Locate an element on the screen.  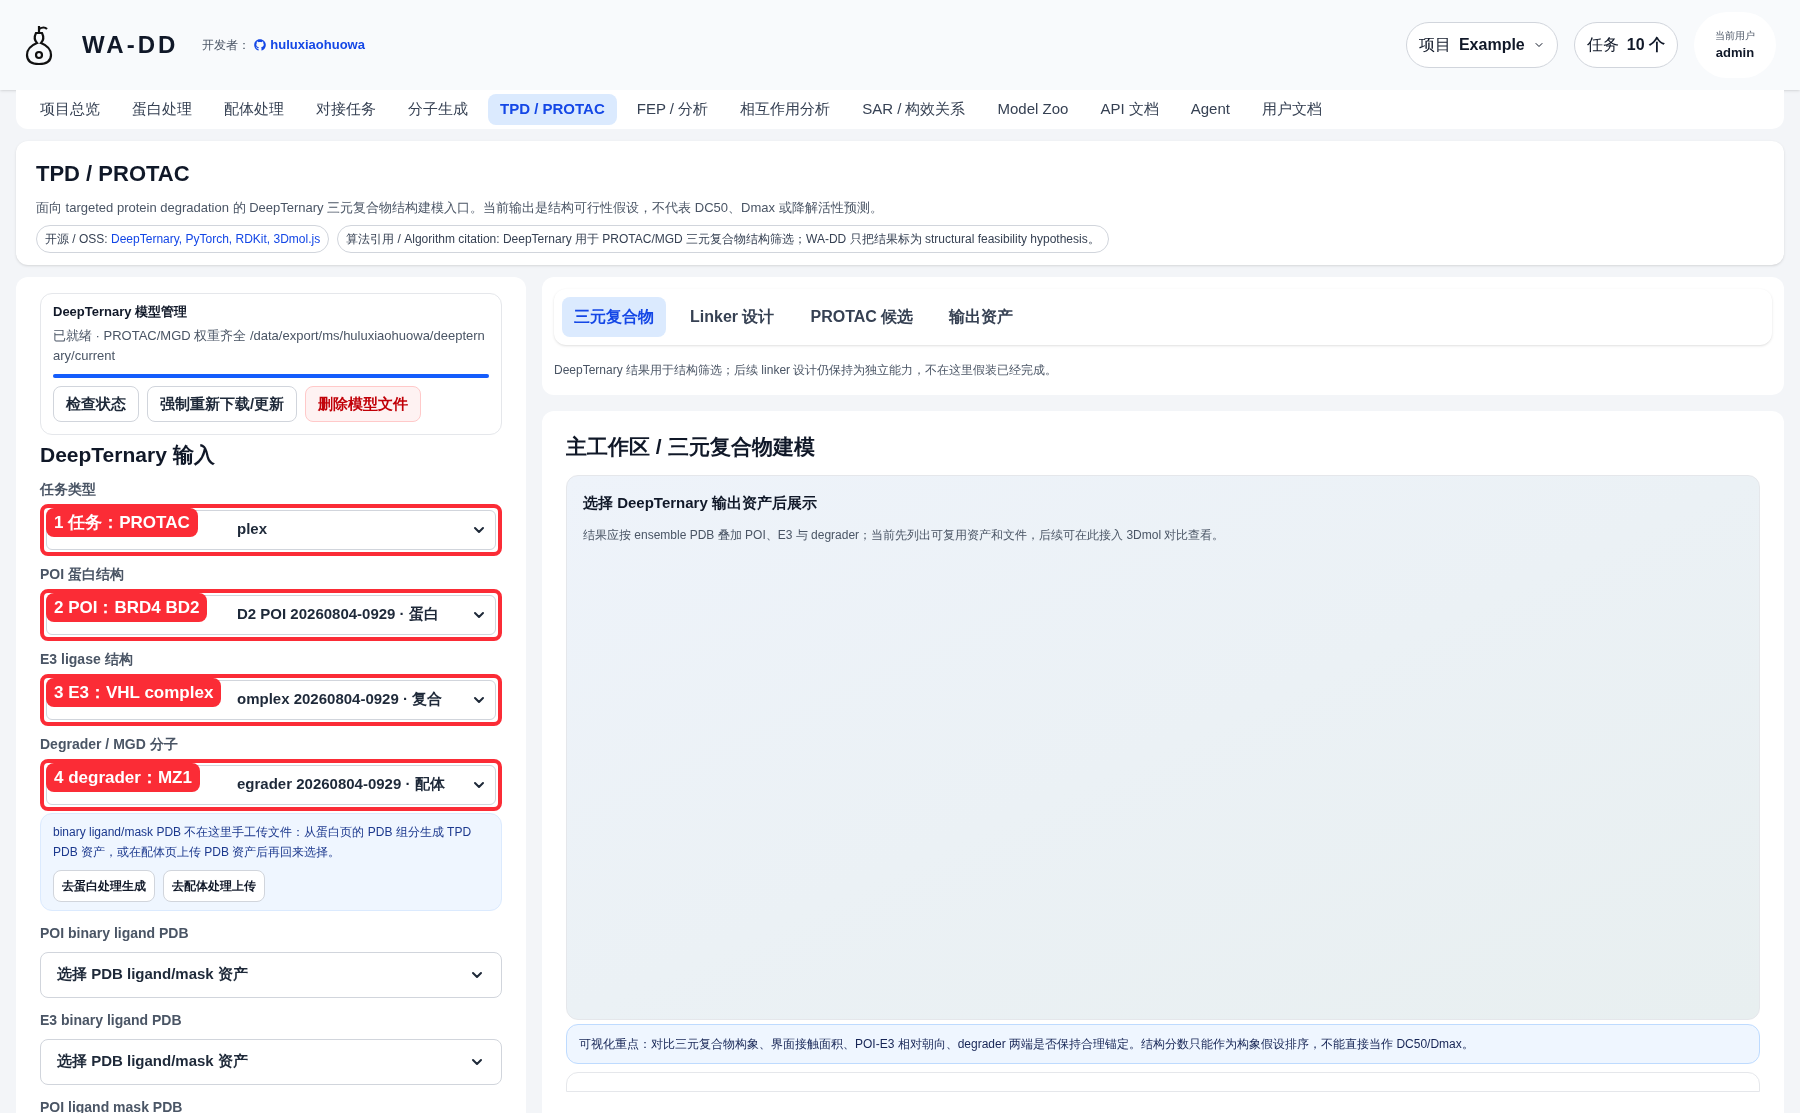
step-tooltip: 1 任务：PROTAC is located at coordinates (122, 522).